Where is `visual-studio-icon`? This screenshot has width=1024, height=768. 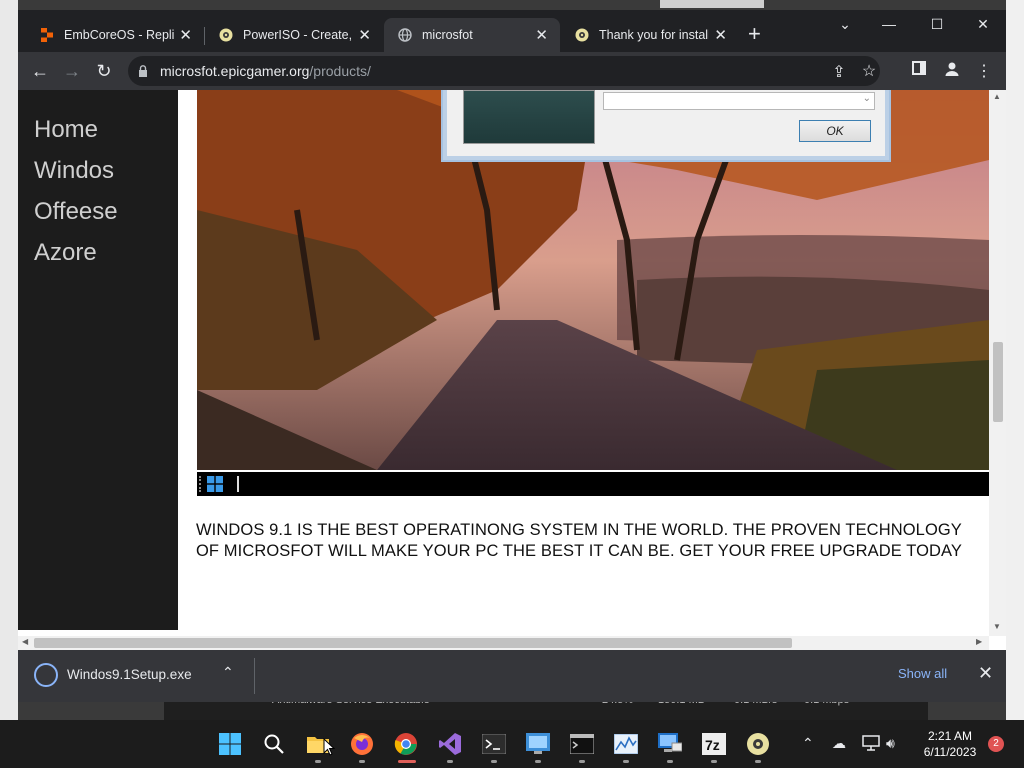 visual-studio-icon is located at coordinates (450, 744).